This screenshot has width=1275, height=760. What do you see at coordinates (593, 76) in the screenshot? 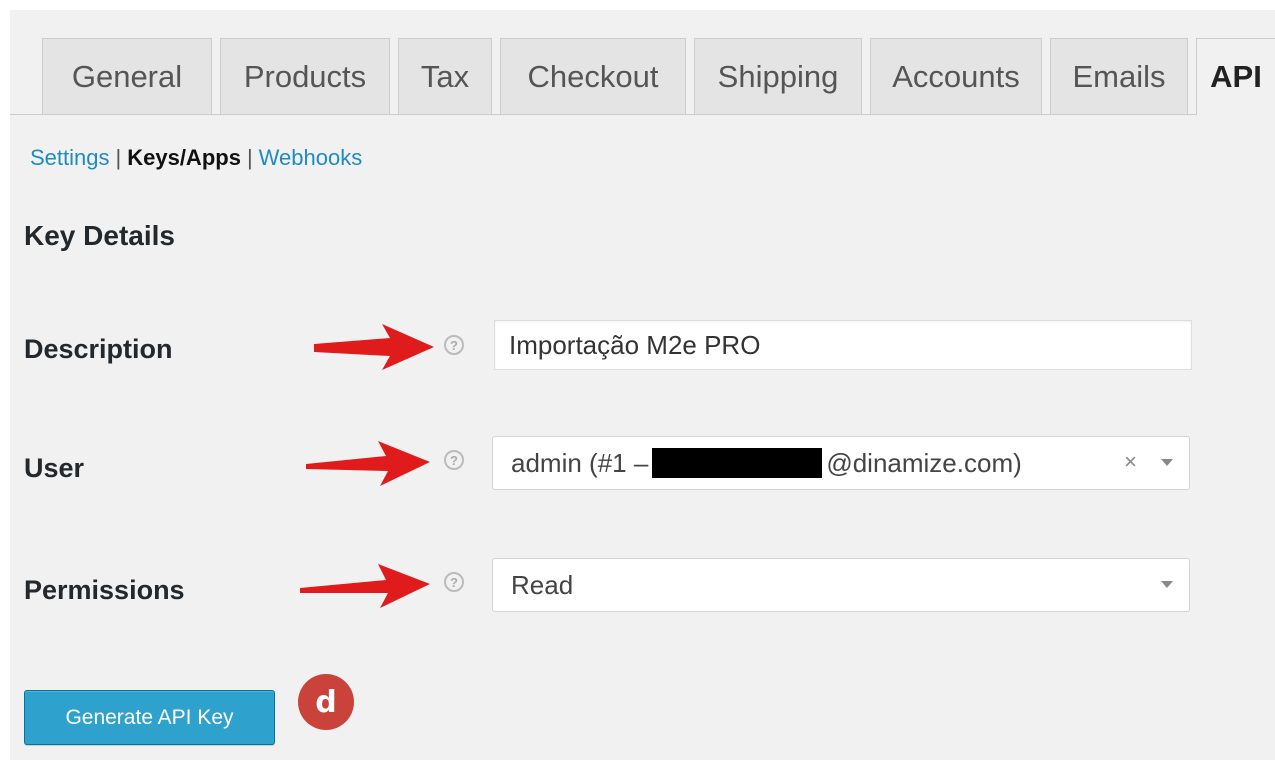
I see `tab-checkout: Checkout` at bounding box center [593, 76].